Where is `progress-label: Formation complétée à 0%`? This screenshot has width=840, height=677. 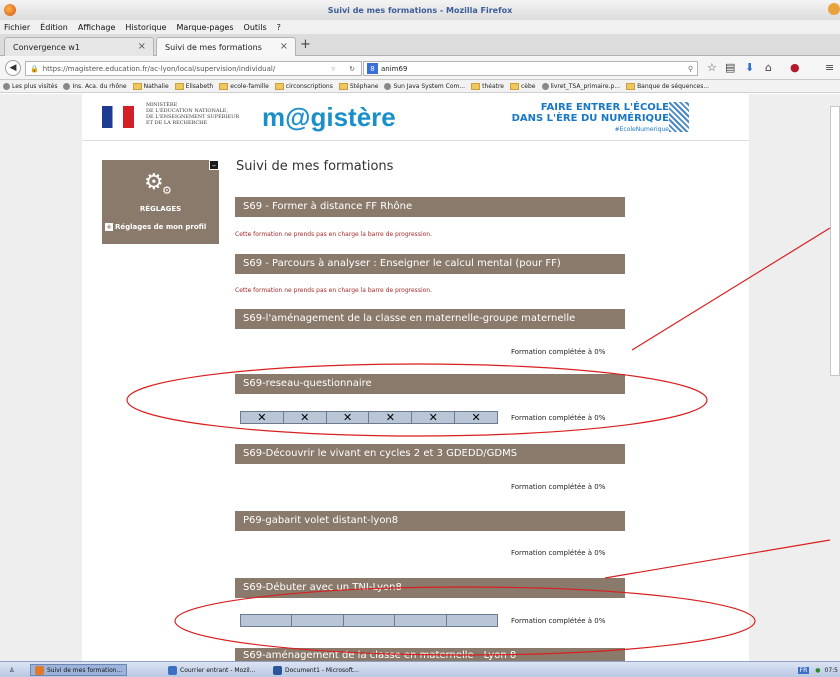
progress-label: Formation complétée à 0% is located at coordinates (558, 418).